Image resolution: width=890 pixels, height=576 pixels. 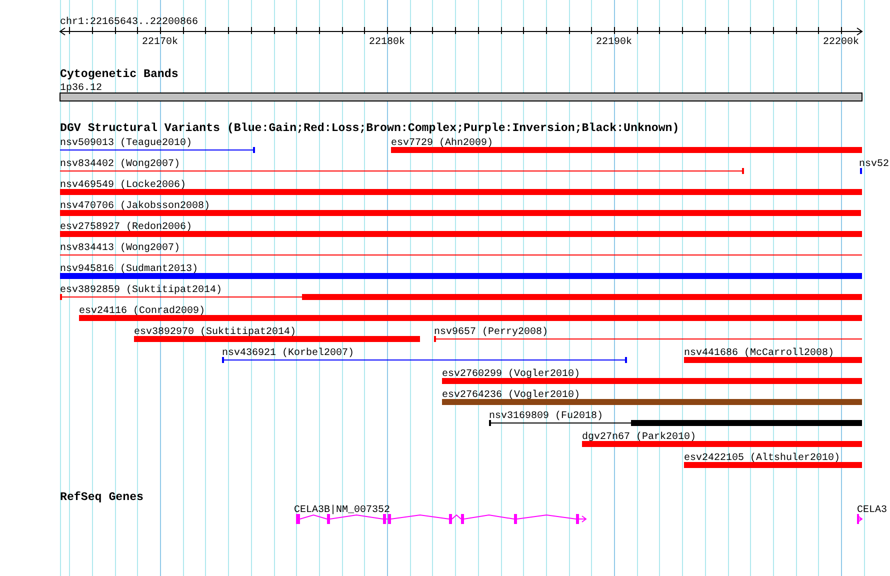 I want to click on variant-label: nsv436921 (Korbel2007), so click(x=288, y=353).